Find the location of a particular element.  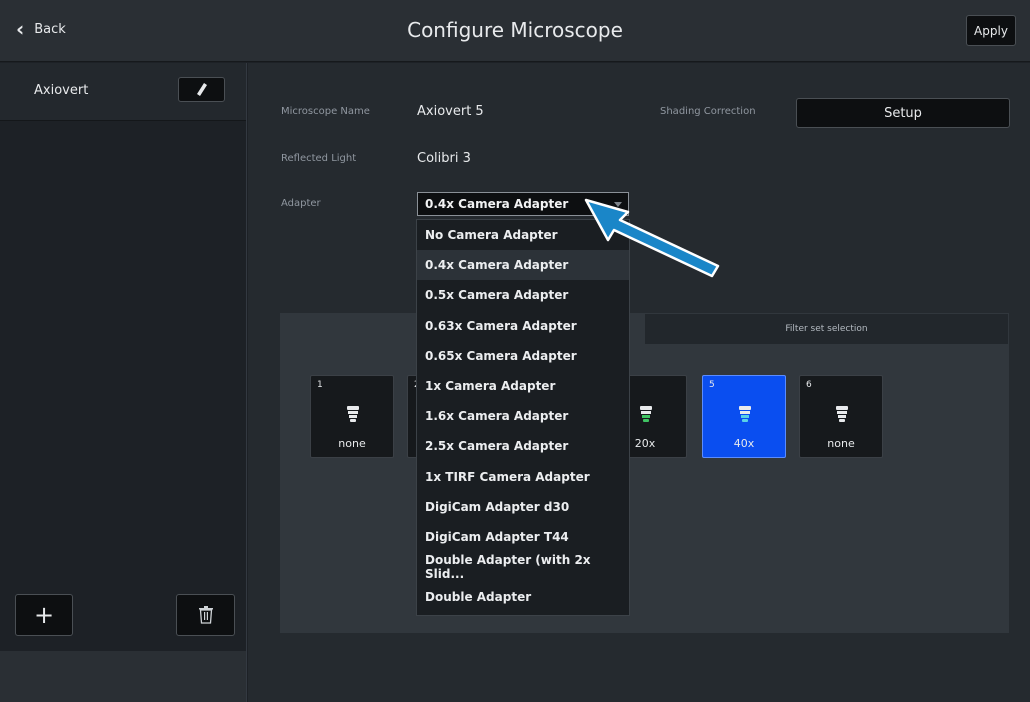

microscope-name-label: Microscope Name is located at coordinates (325, 111).